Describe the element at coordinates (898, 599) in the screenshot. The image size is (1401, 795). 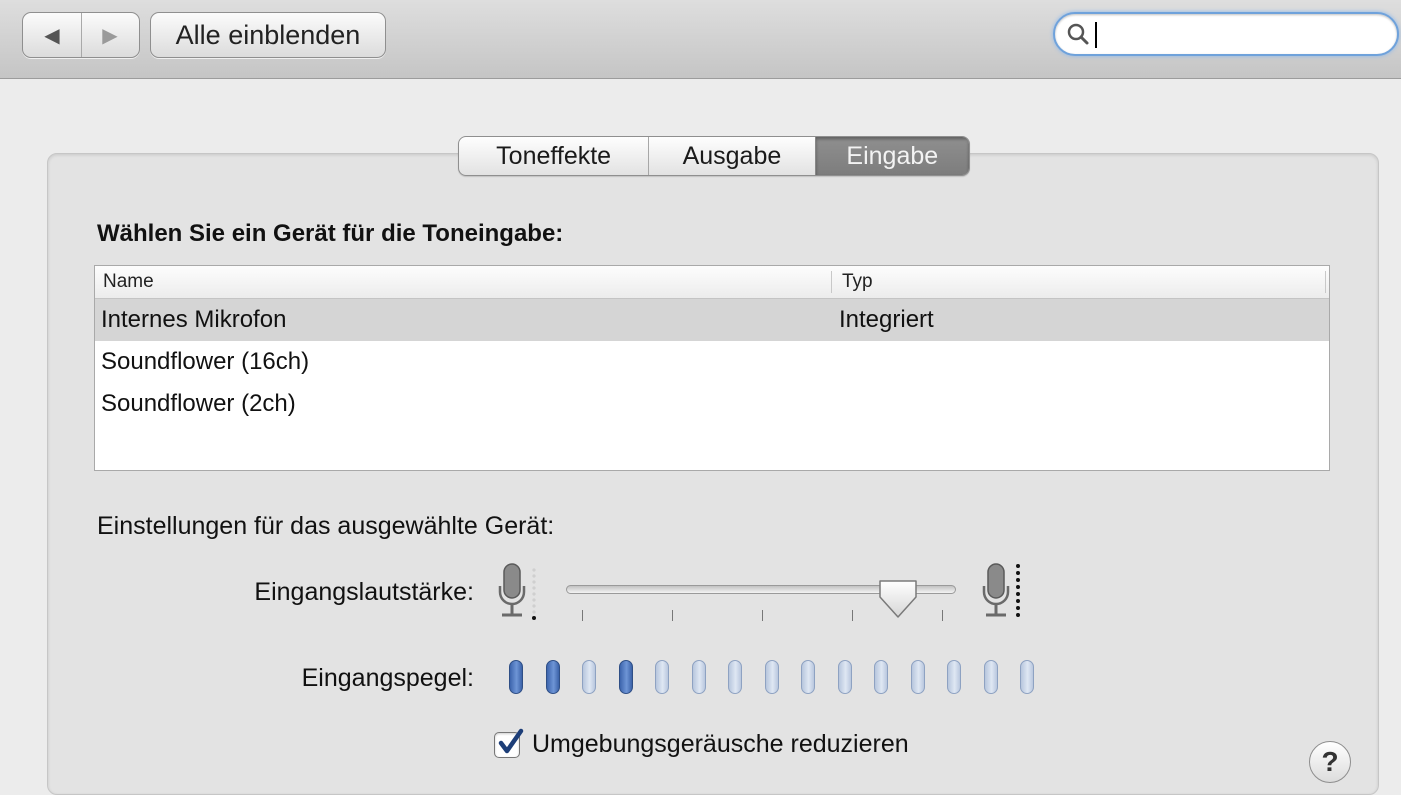
I see `slider-thumb` at that location.